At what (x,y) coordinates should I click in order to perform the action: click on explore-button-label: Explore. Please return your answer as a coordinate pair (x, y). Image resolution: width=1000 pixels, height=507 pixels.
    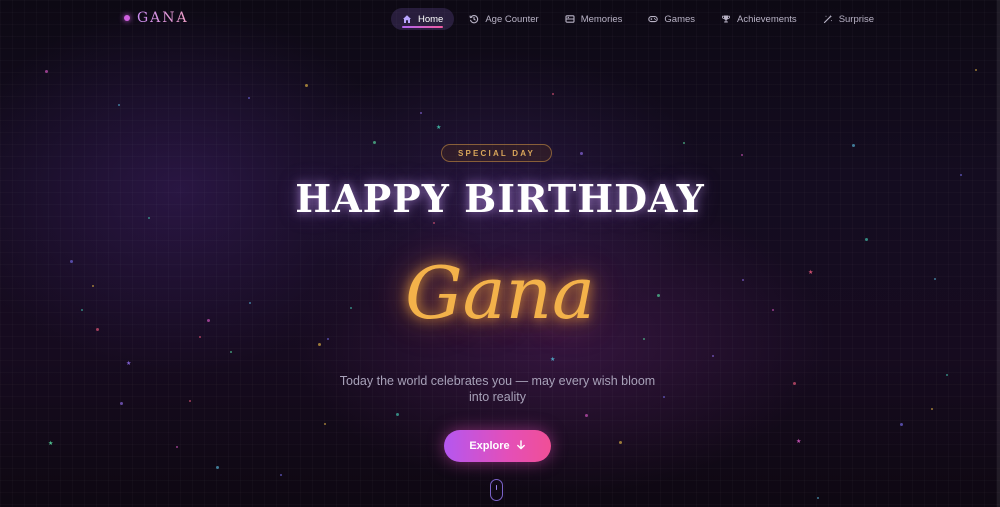
    Looking at the image, I should click on (489, 446).